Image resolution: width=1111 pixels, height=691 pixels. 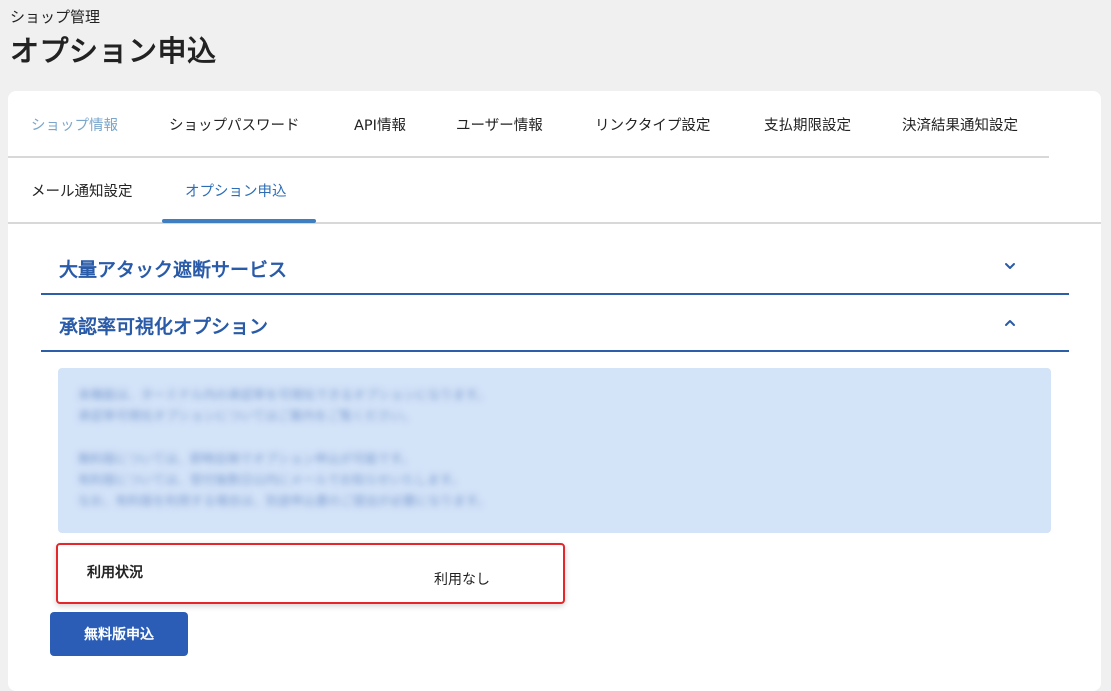 What do you see at coordinates (555, 323) in the screenshot?
I see `section-approval-rate-visualization: 承認率可視化オプション` at bounding box center [555, 323].